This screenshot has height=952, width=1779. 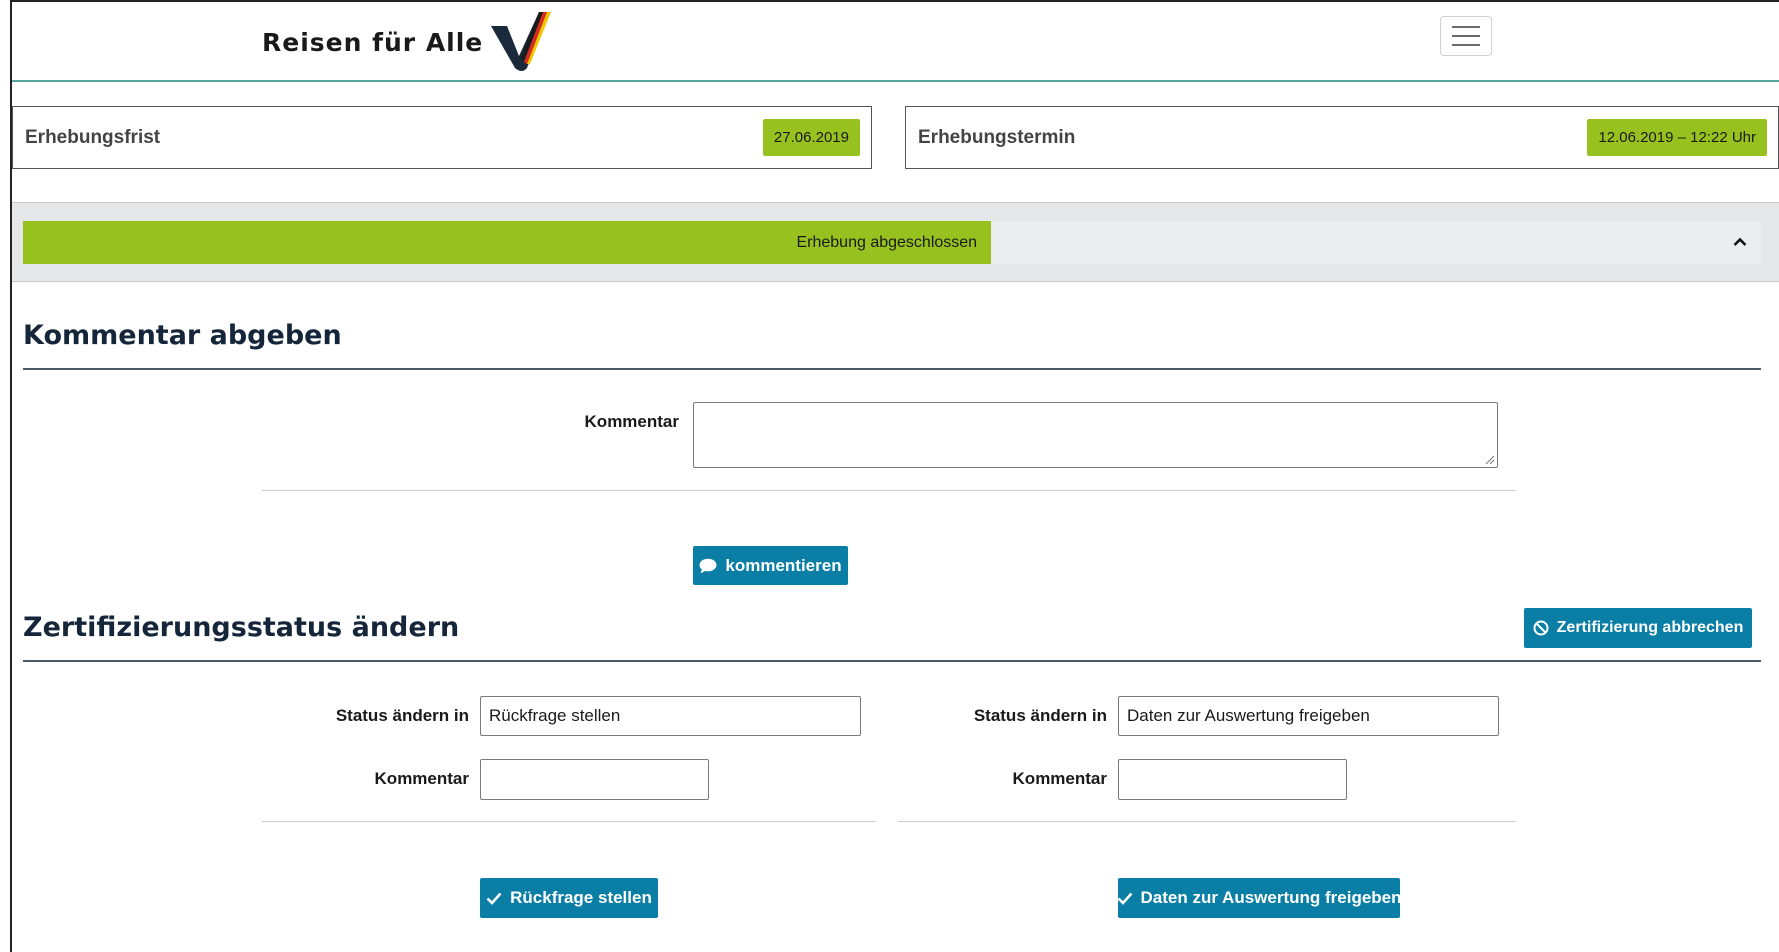 I want to click on comment-submit-label: kommentieren, so click(x=783, y=565).